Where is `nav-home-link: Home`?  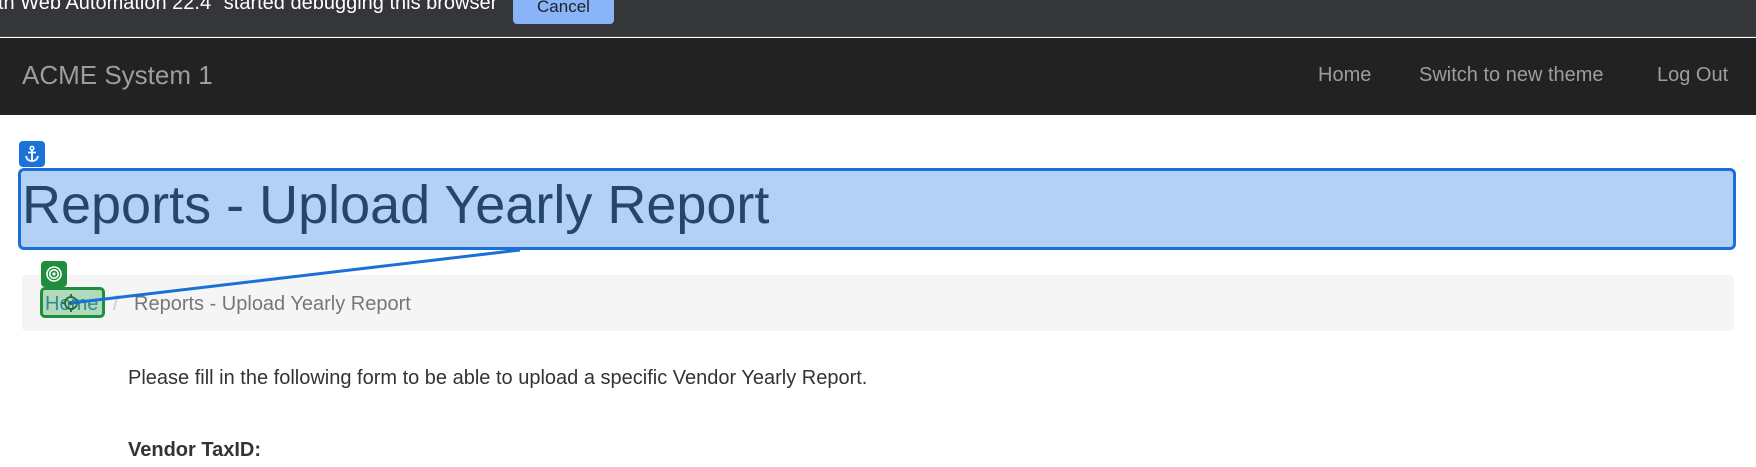
nav-home-link: Home is located at coordinates (1344, 75).